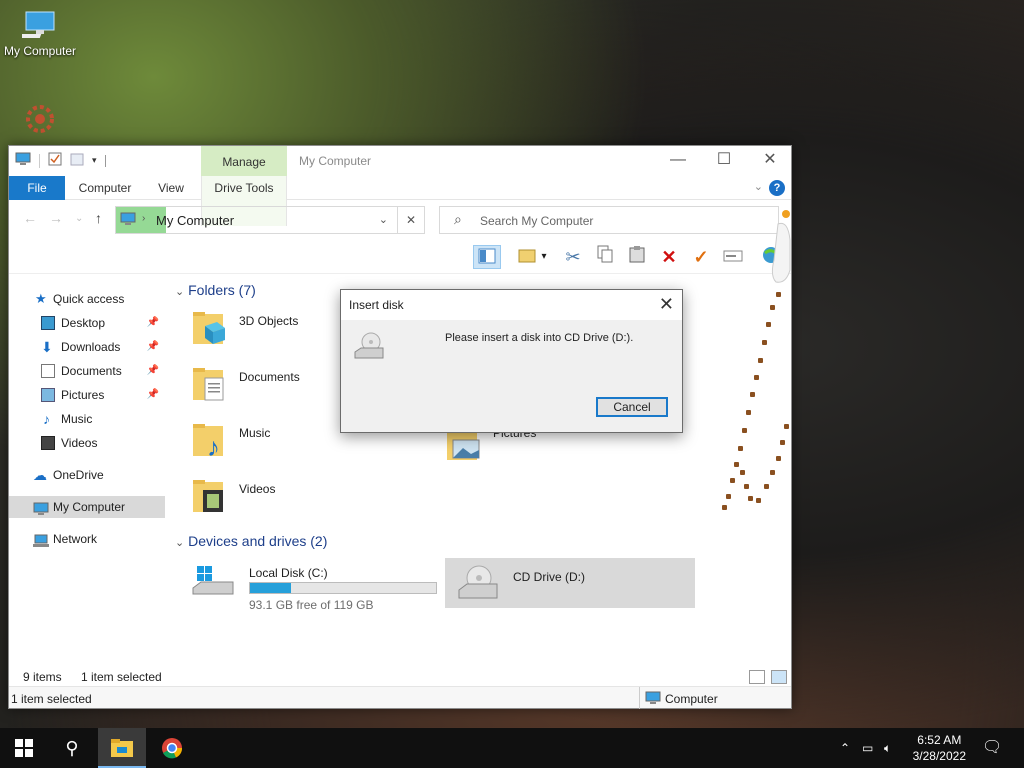 This screenshot has width=1024, height=768. Describe the element at coordinates (30, 218) in the screenshot. I see `back-arrow-icon: ←` at that location.